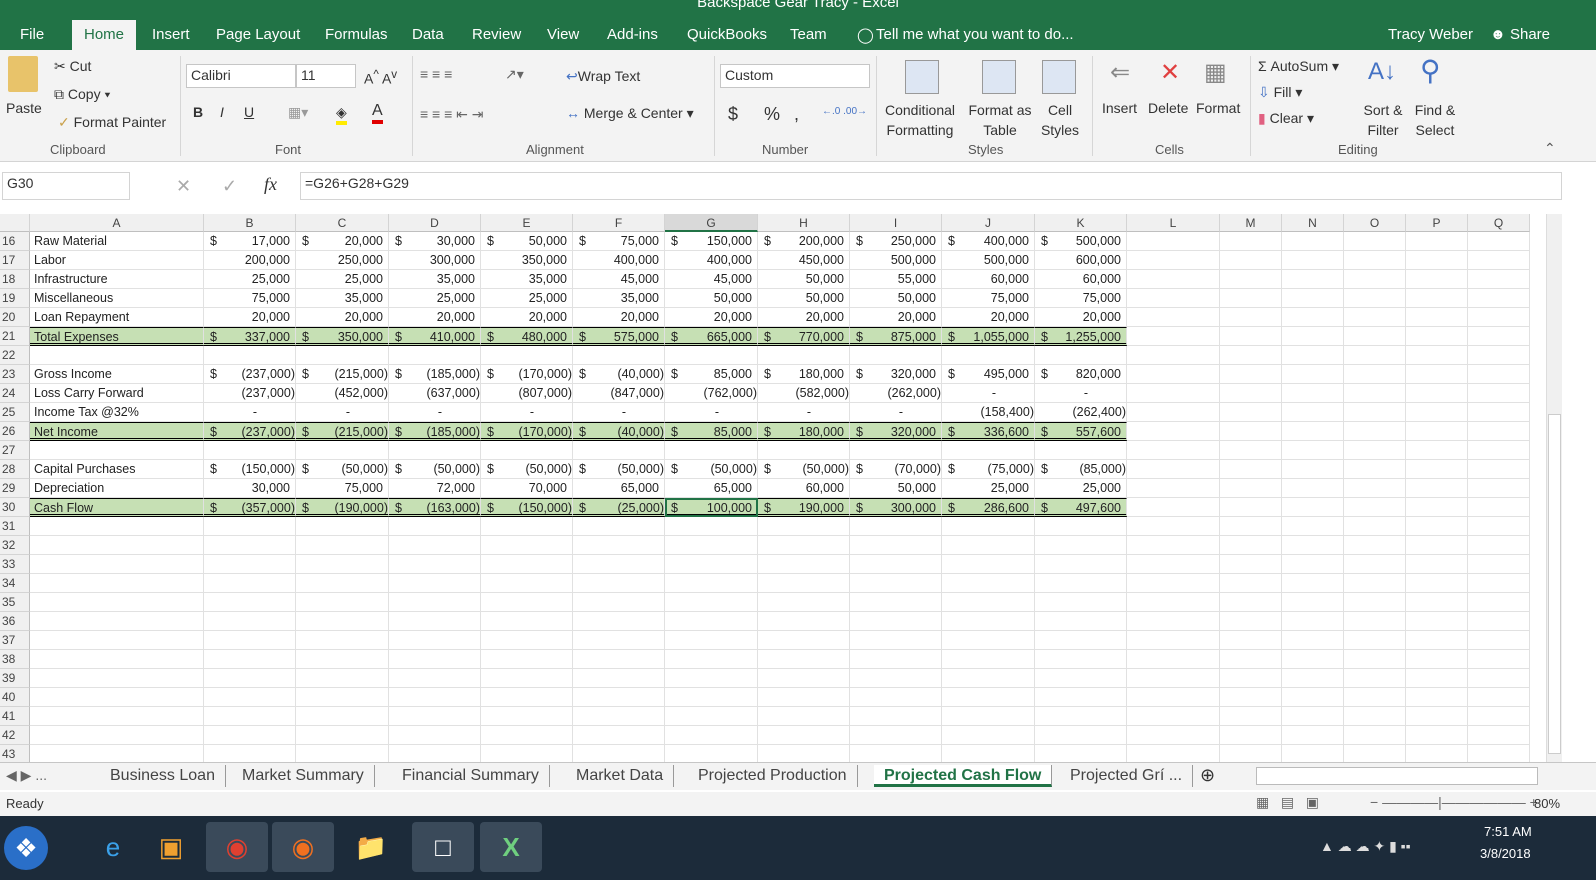 This screenshot has width=1596, height=880. What do you see at coordinates (435, 659) in the screenshot?
I see `cell-d38` at bounding box center [435, 659].